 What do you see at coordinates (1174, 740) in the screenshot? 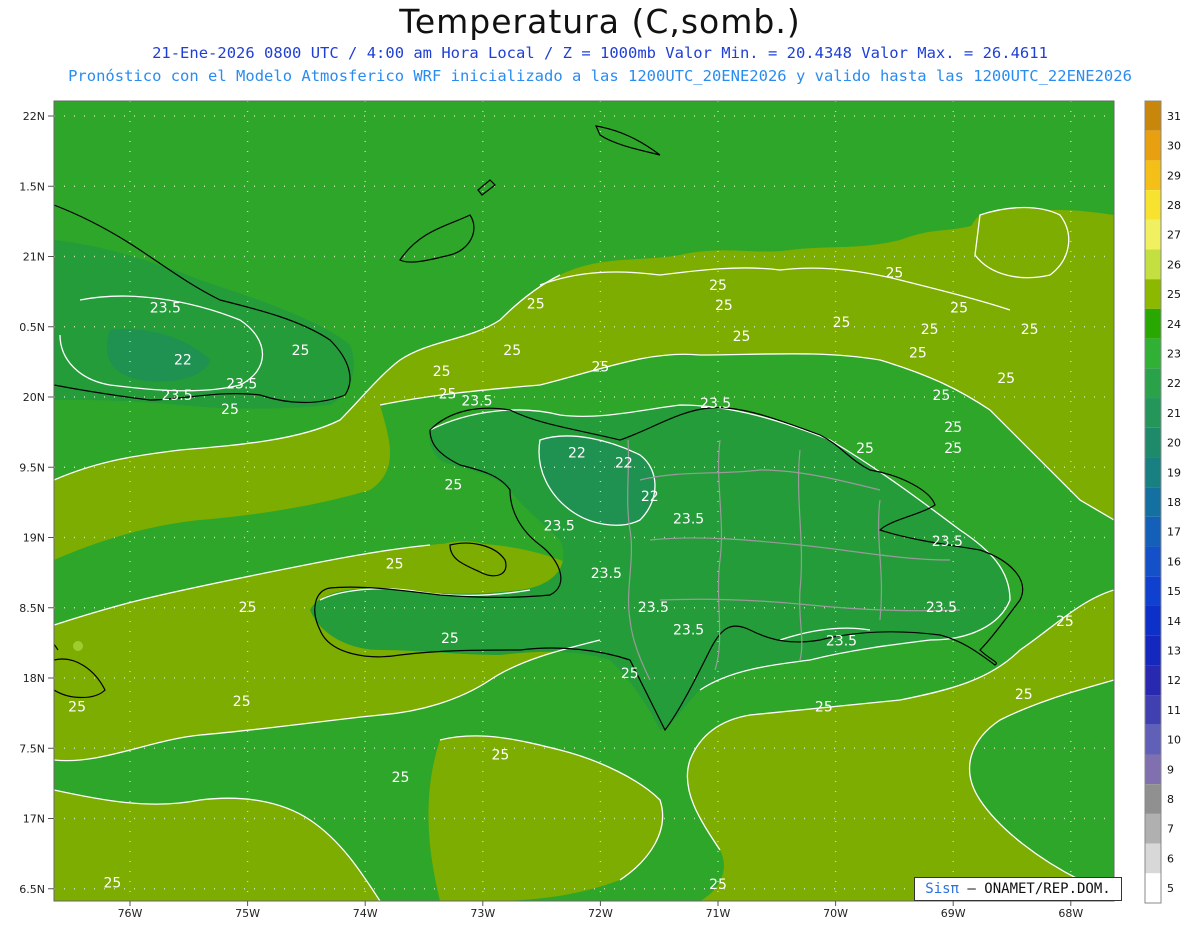
I see `colorbar-label: 10` at bounding box center [1174, 740].